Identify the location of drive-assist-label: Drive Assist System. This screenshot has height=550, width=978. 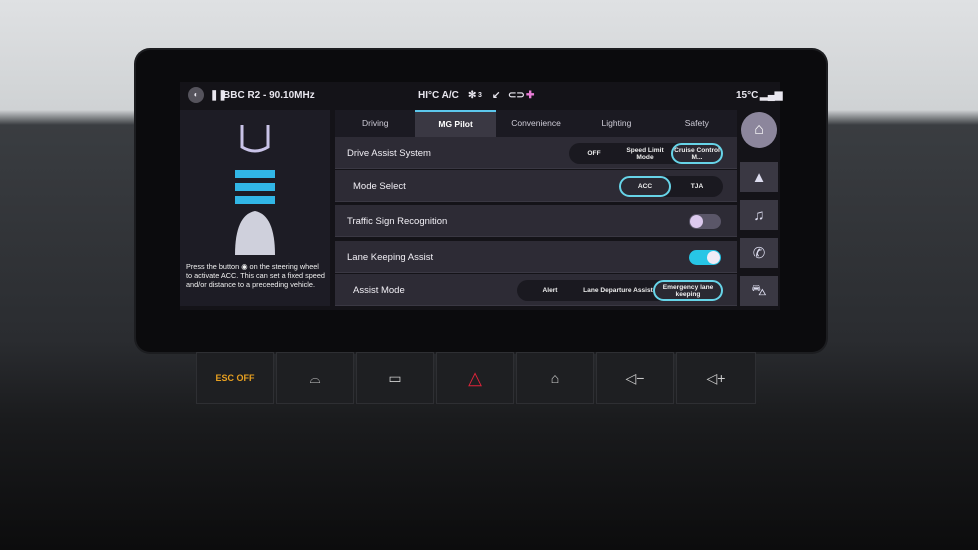
(389, 153).